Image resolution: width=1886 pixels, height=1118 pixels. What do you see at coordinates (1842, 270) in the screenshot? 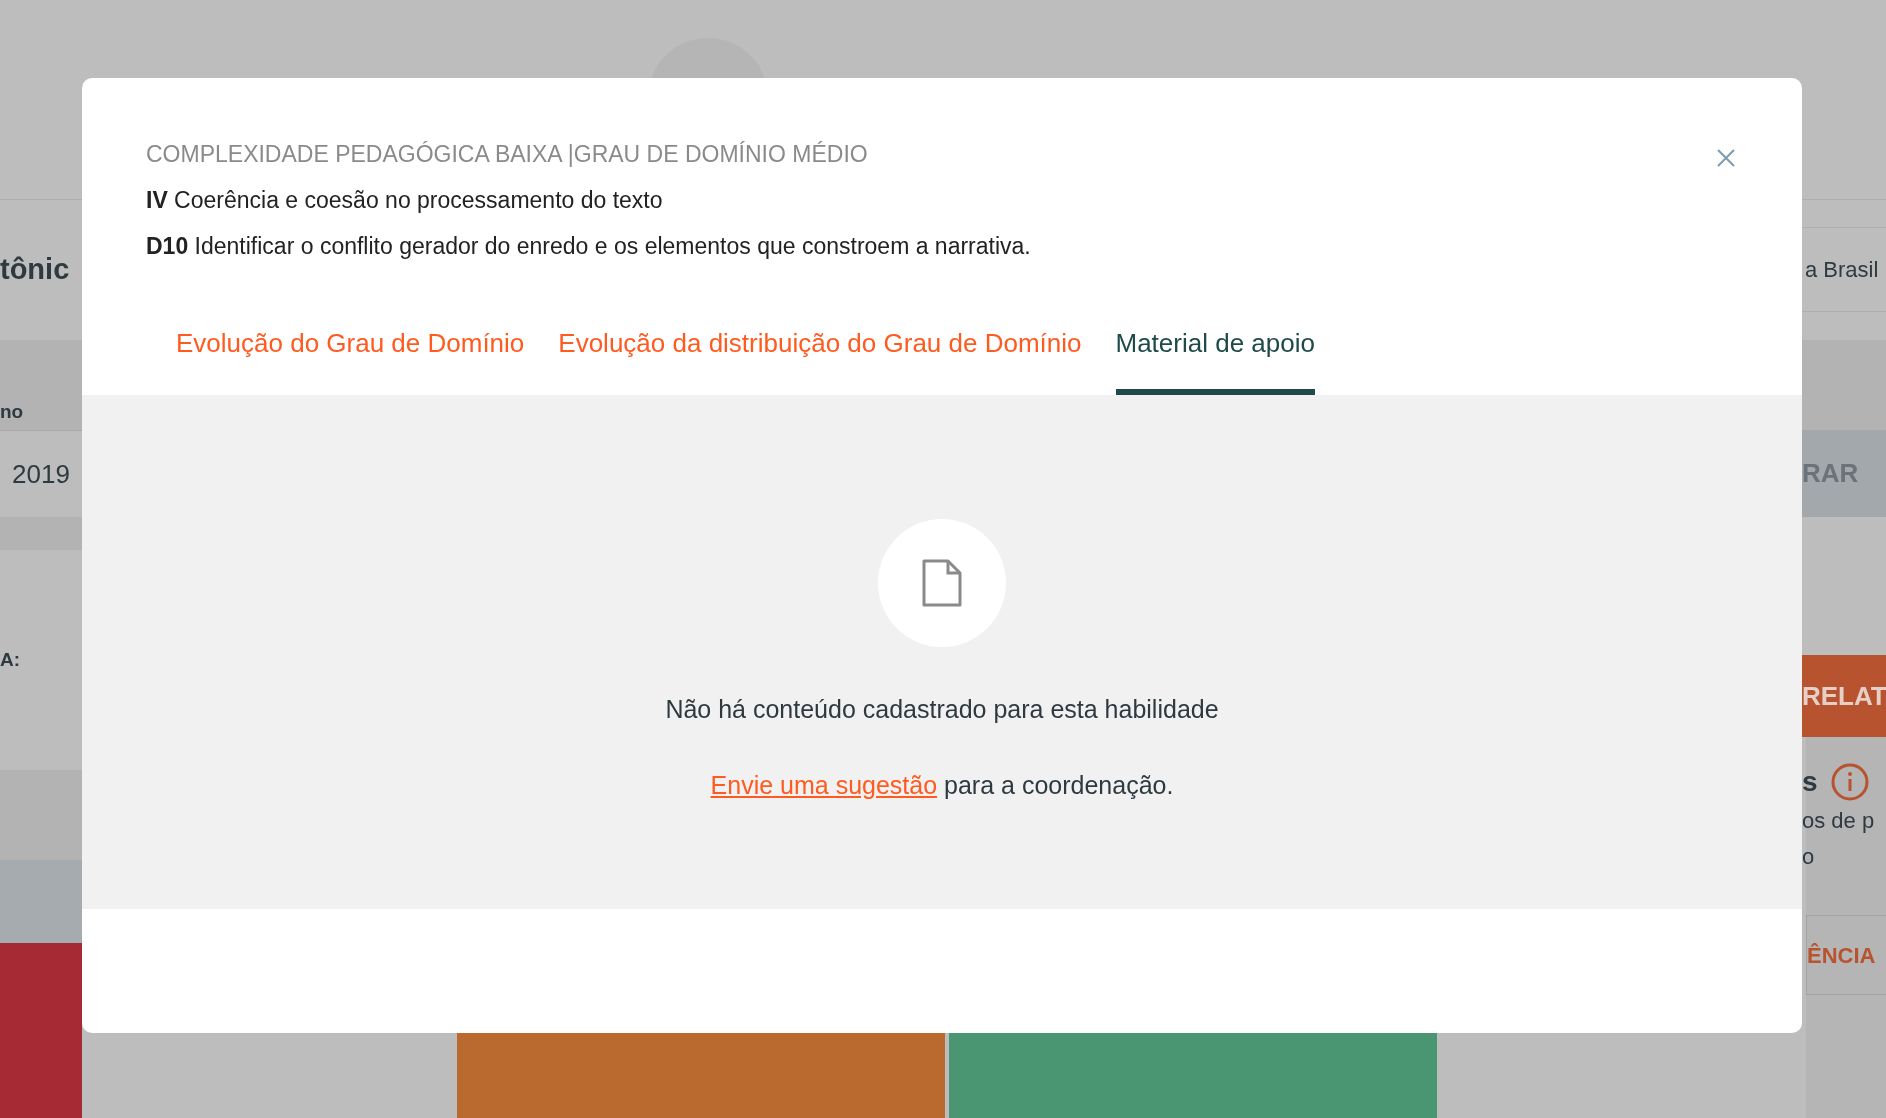
I see `location-text: a Brasil` at bounding box center [1842, 270].